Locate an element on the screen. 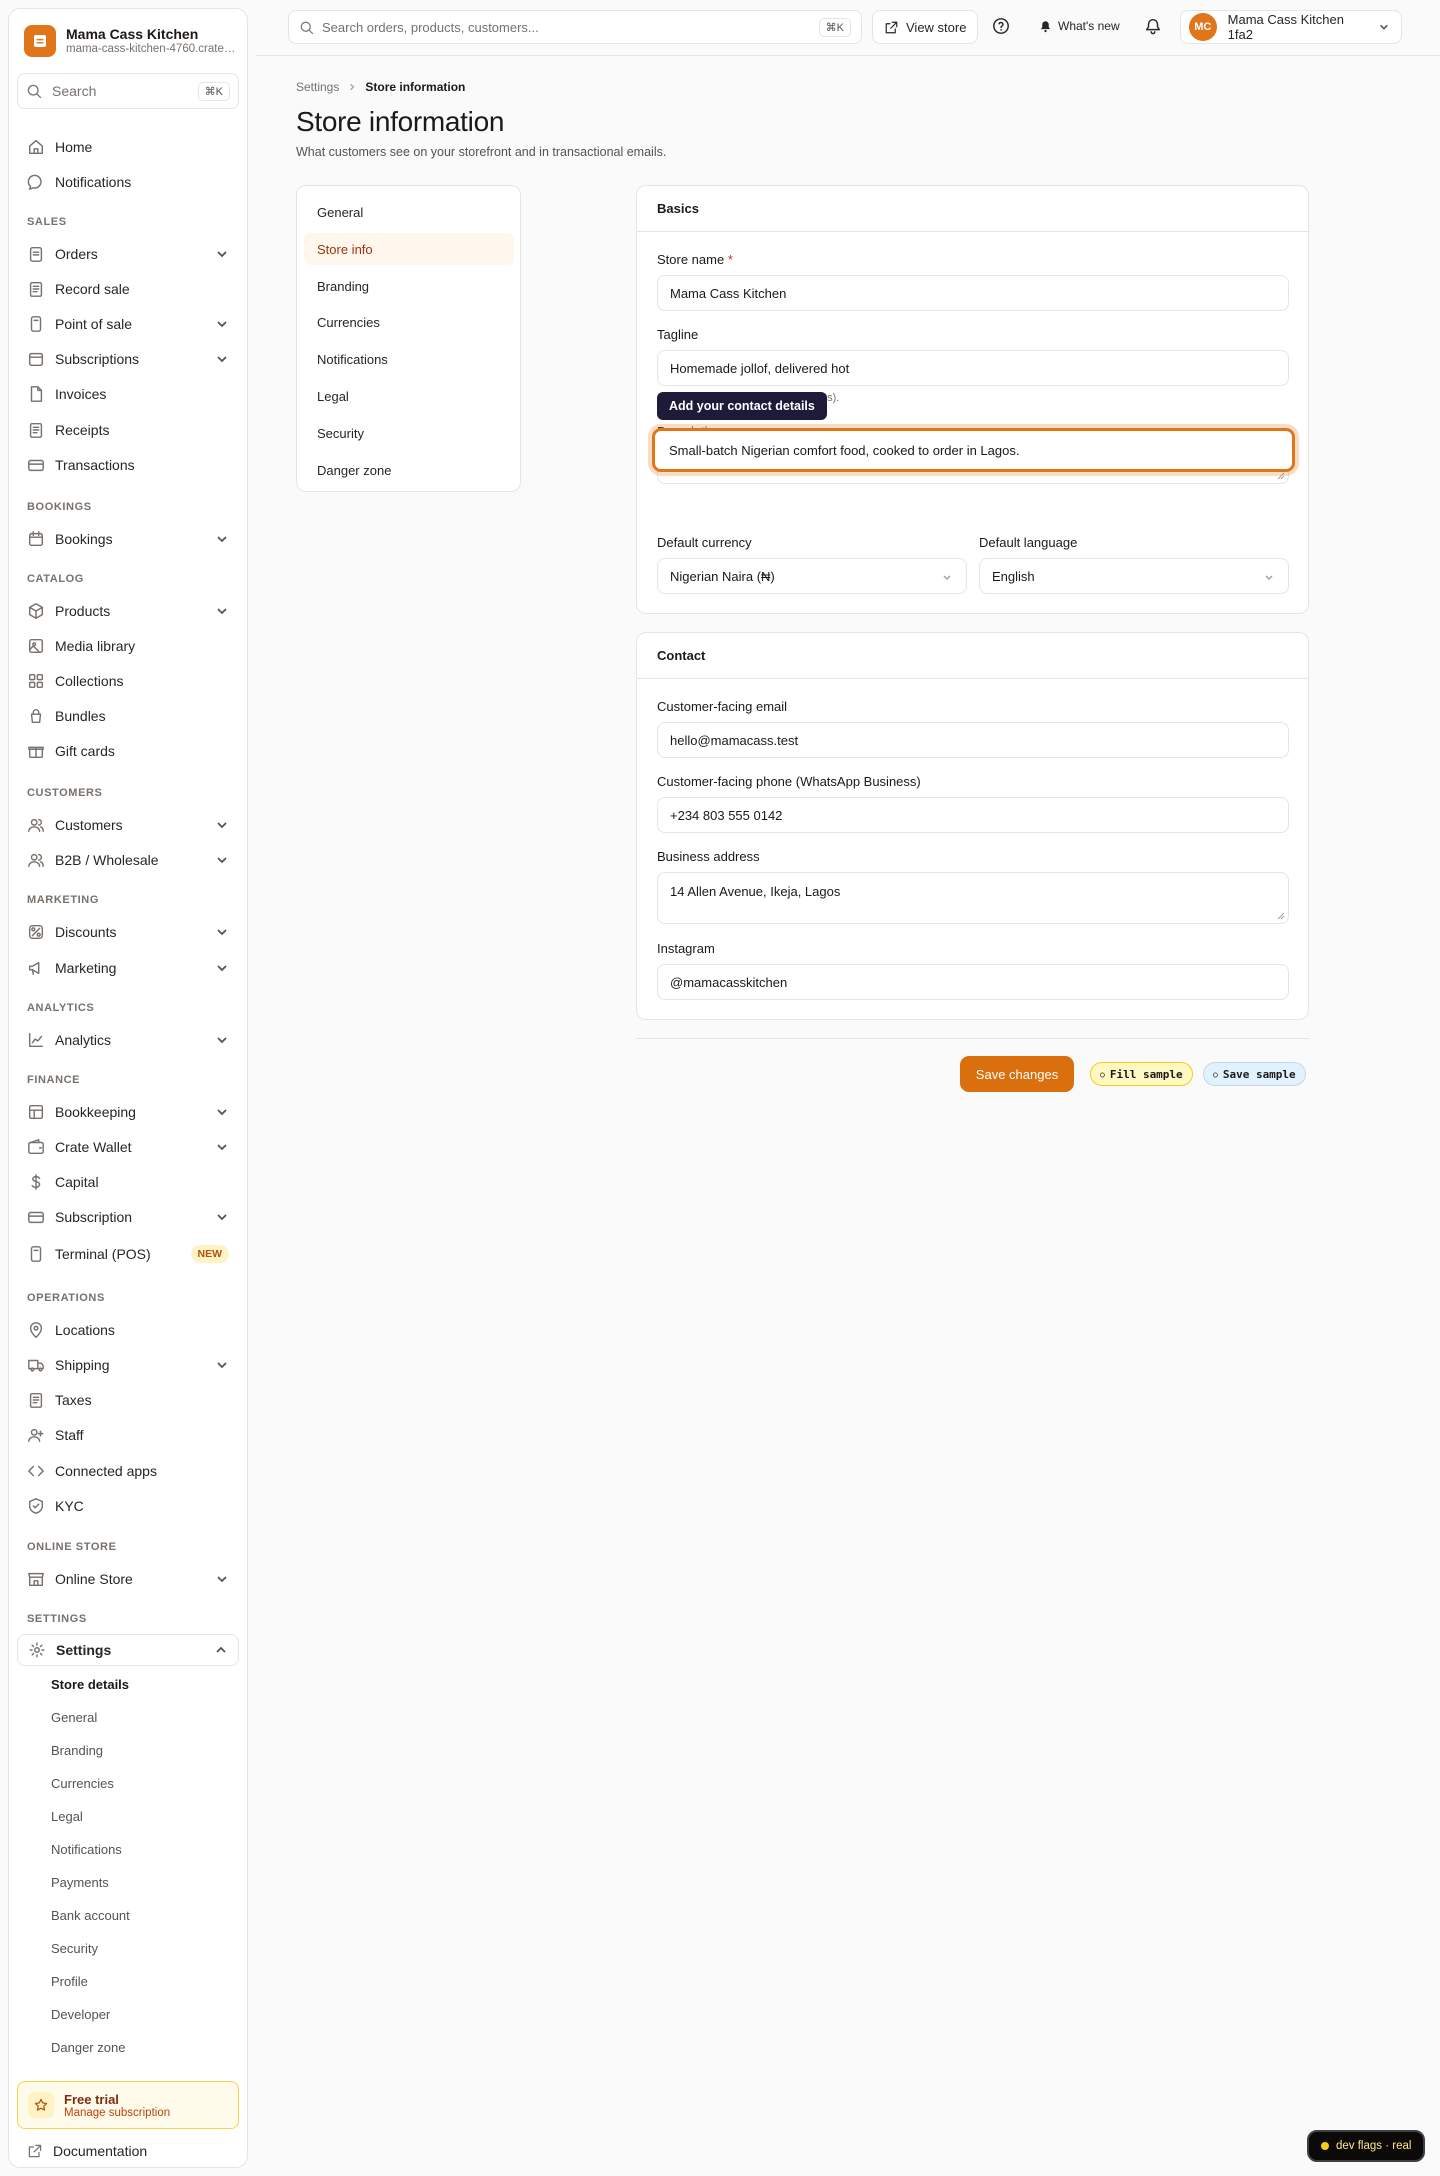 This screenshot has height=2176, width=1440. dev-flags-toggle: dev flags · real is located at coordinates (1366, 2146).